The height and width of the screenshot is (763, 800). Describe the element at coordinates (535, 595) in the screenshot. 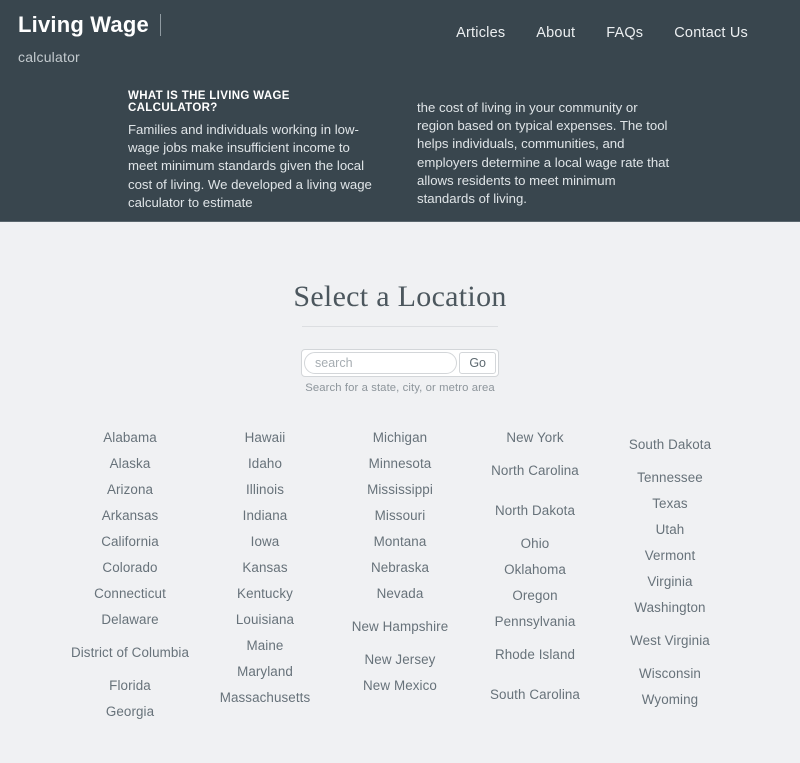

I see `state-link: Oregon` at that location.